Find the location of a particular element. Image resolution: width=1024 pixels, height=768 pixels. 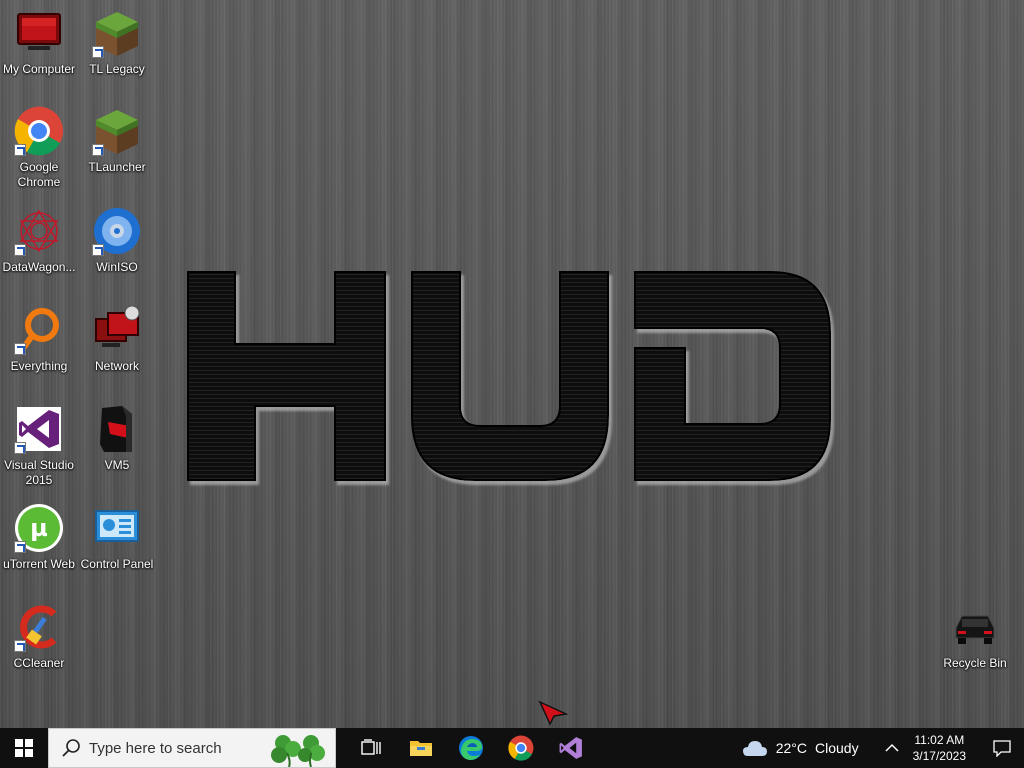

weather-temperature: 22°C is located at coordinates (791, 748).